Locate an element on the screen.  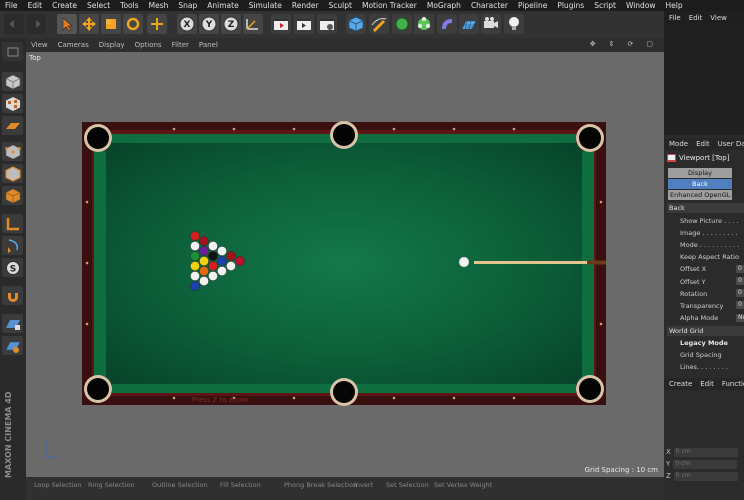
prop-row: Show Picture . . . . is located at coordinates (712, 220).